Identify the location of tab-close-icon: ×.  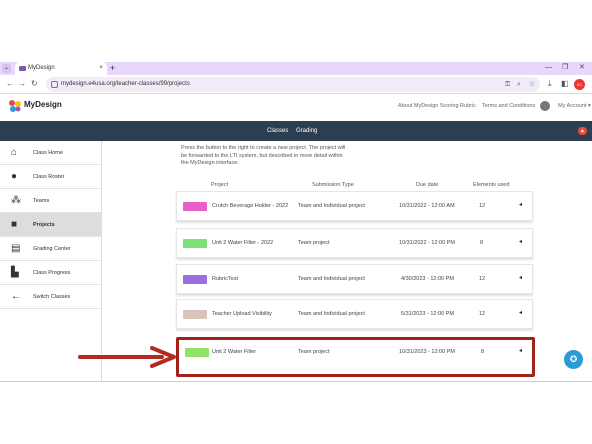
(101, 68).